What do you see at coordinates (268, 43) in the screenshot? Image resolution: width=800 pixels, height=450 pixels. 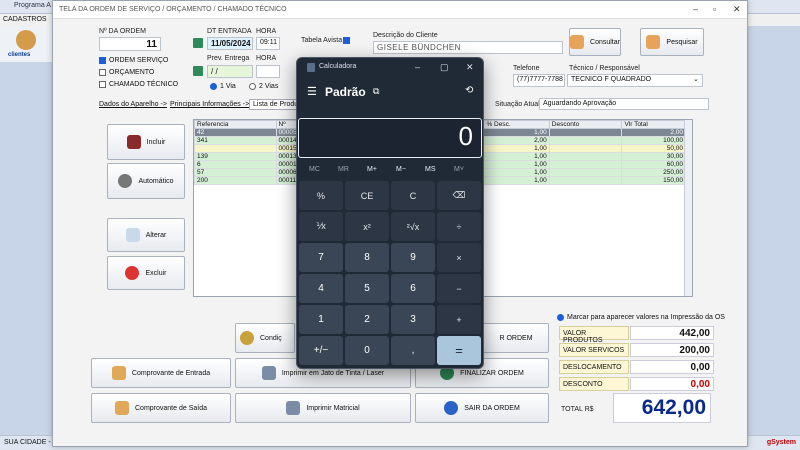 I see `hour-field: 09:11` at bounding box center [268, 43].